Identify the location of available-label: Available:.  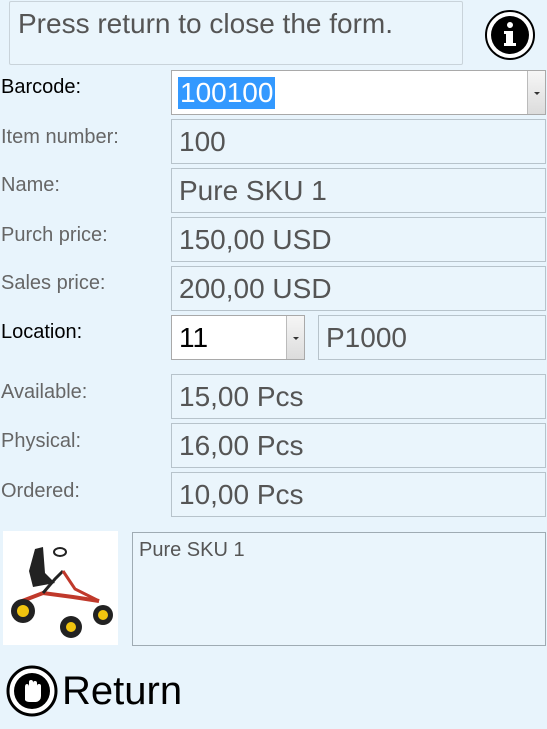
(44, 392).